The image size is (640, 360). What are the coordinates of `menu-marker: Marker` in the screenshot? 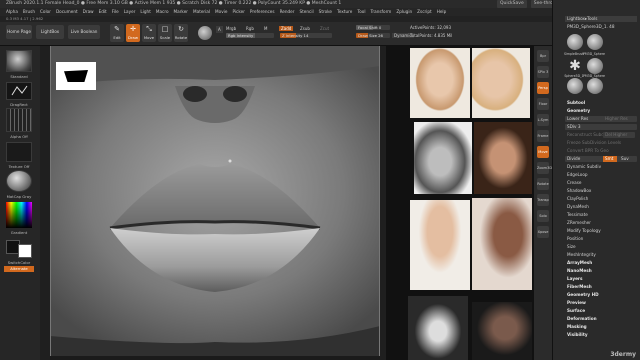 It's located at (181, 11).